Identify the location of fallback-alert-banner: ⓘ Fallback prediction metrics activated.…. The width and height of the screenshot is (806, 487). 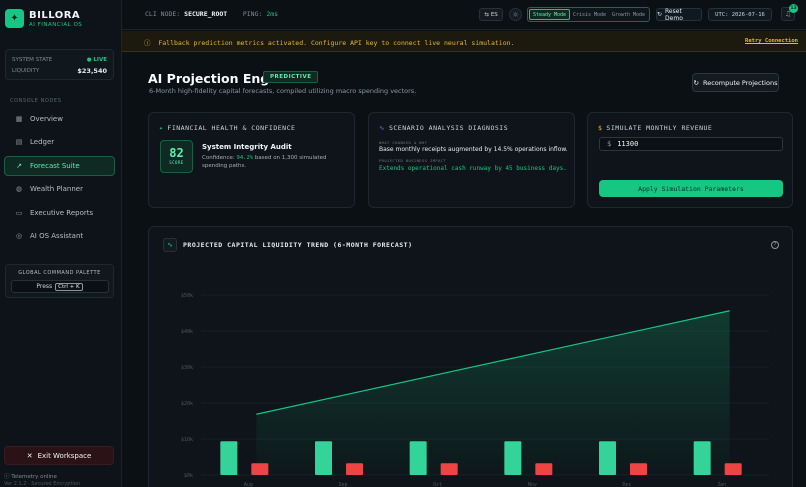
(464, 41).